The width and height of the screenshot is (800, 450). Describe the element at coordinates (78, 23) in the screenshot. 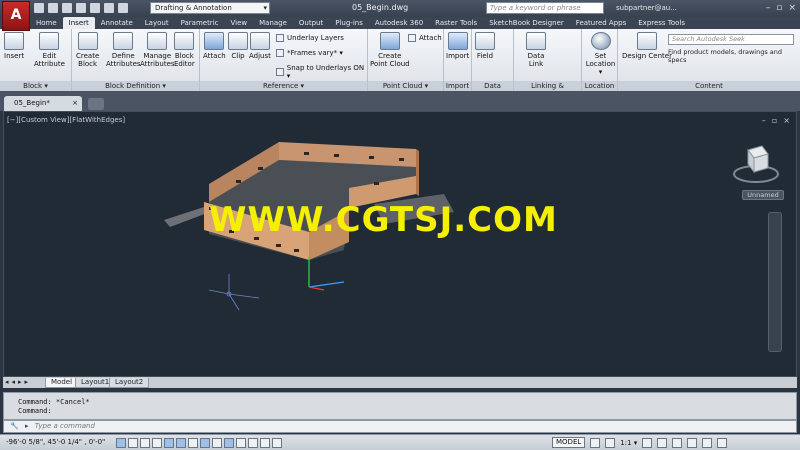

I see `tab-insert: Insert` at that location.